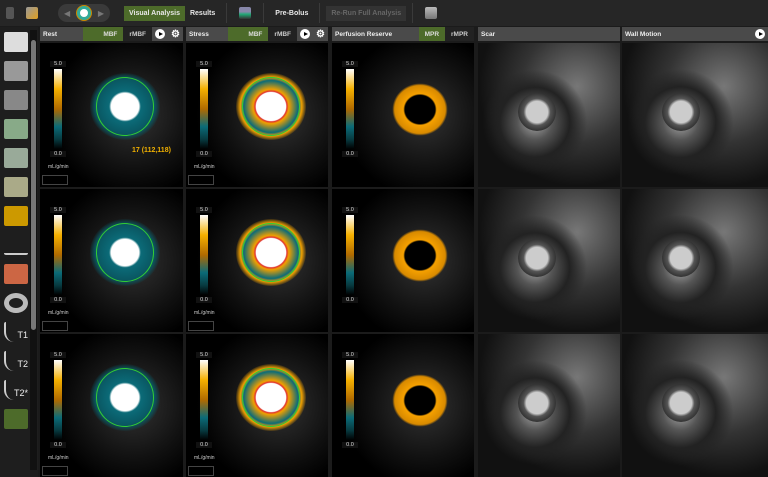 This screenshot has width=768, height=477. Describe the element at coordinates (111, 114) in the screenshot. I see `viewport-cell: 5.0 0.0 mL/g/min 17 (112,118)` at that location.